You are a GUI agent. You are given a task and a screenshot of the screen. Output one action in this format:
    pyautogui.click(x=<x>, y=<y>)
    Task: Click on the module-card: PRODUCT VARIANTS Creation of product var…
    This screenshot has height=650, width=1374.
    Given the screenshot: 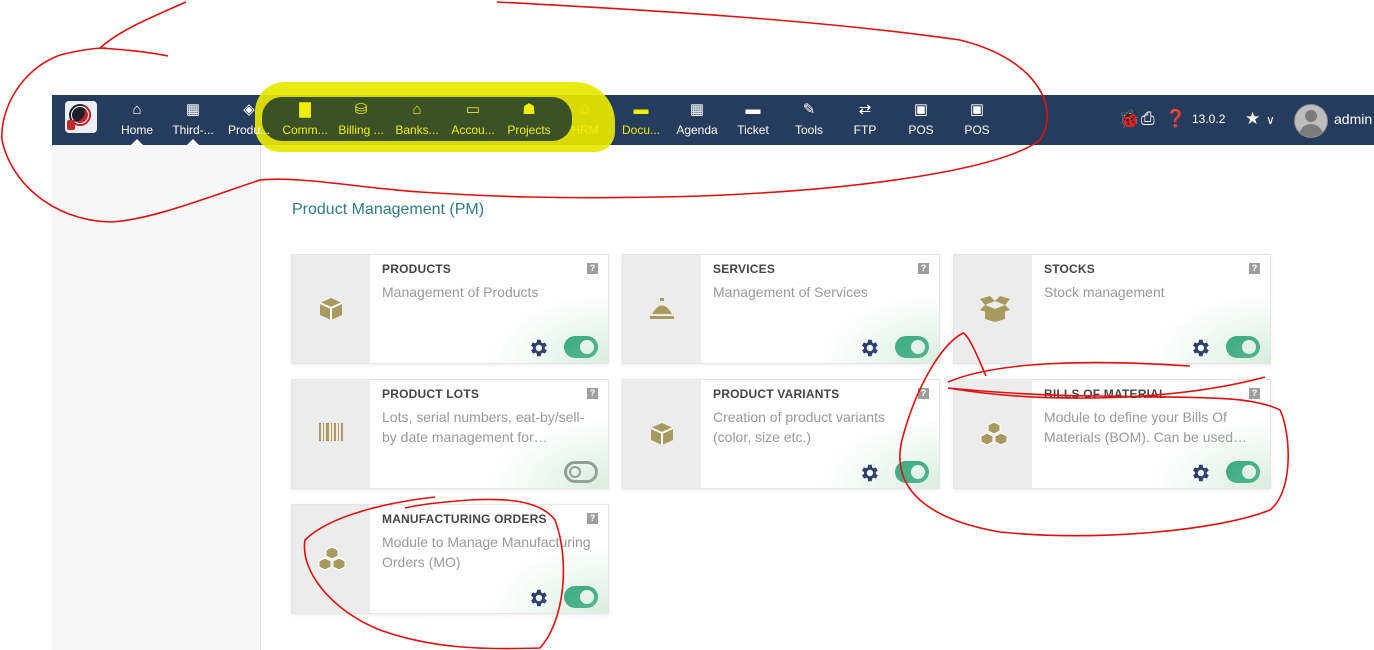 What is the action you would take?
    pyautogui.click(x=781, y=434)
    